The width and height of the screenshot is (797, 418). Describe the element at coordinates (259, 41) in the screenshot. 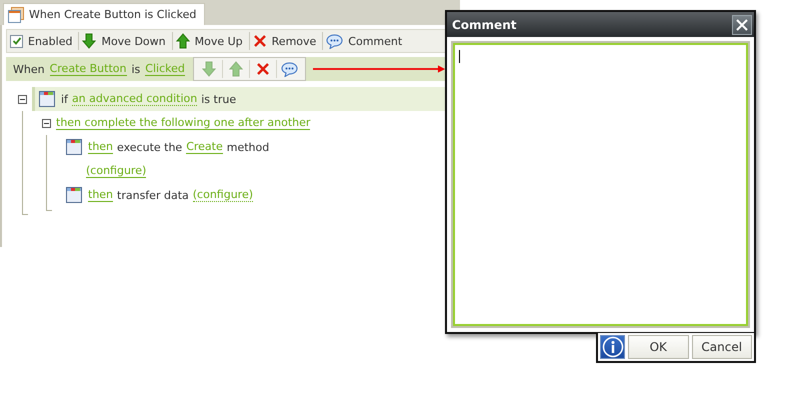

I see `cross-icon` at that location.